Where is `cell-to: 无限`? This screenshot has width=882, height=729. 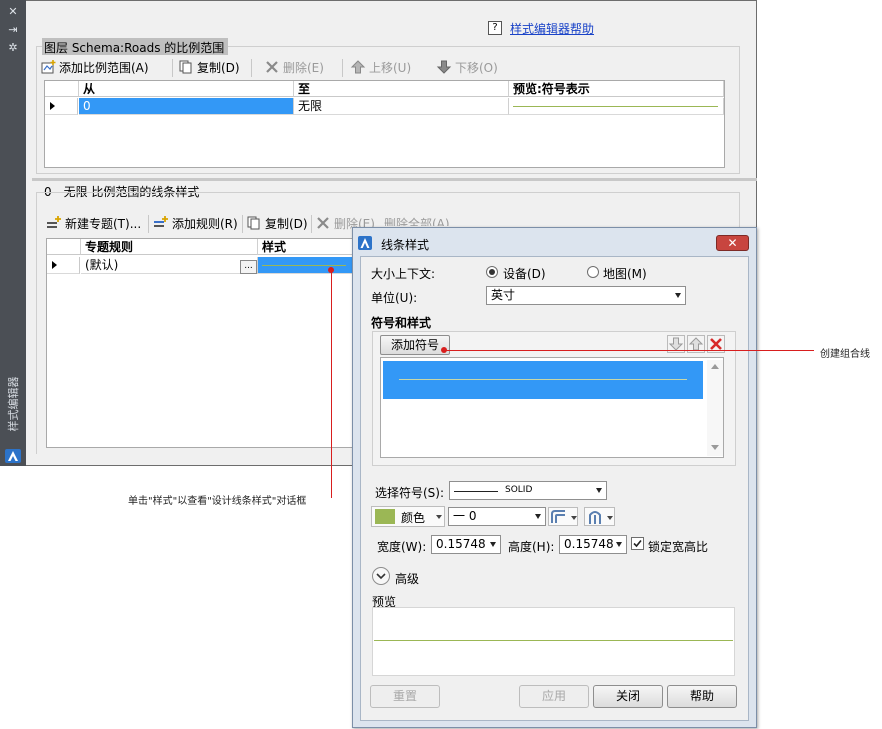 cell-to: 无限 is located at coordinates (401, 106).